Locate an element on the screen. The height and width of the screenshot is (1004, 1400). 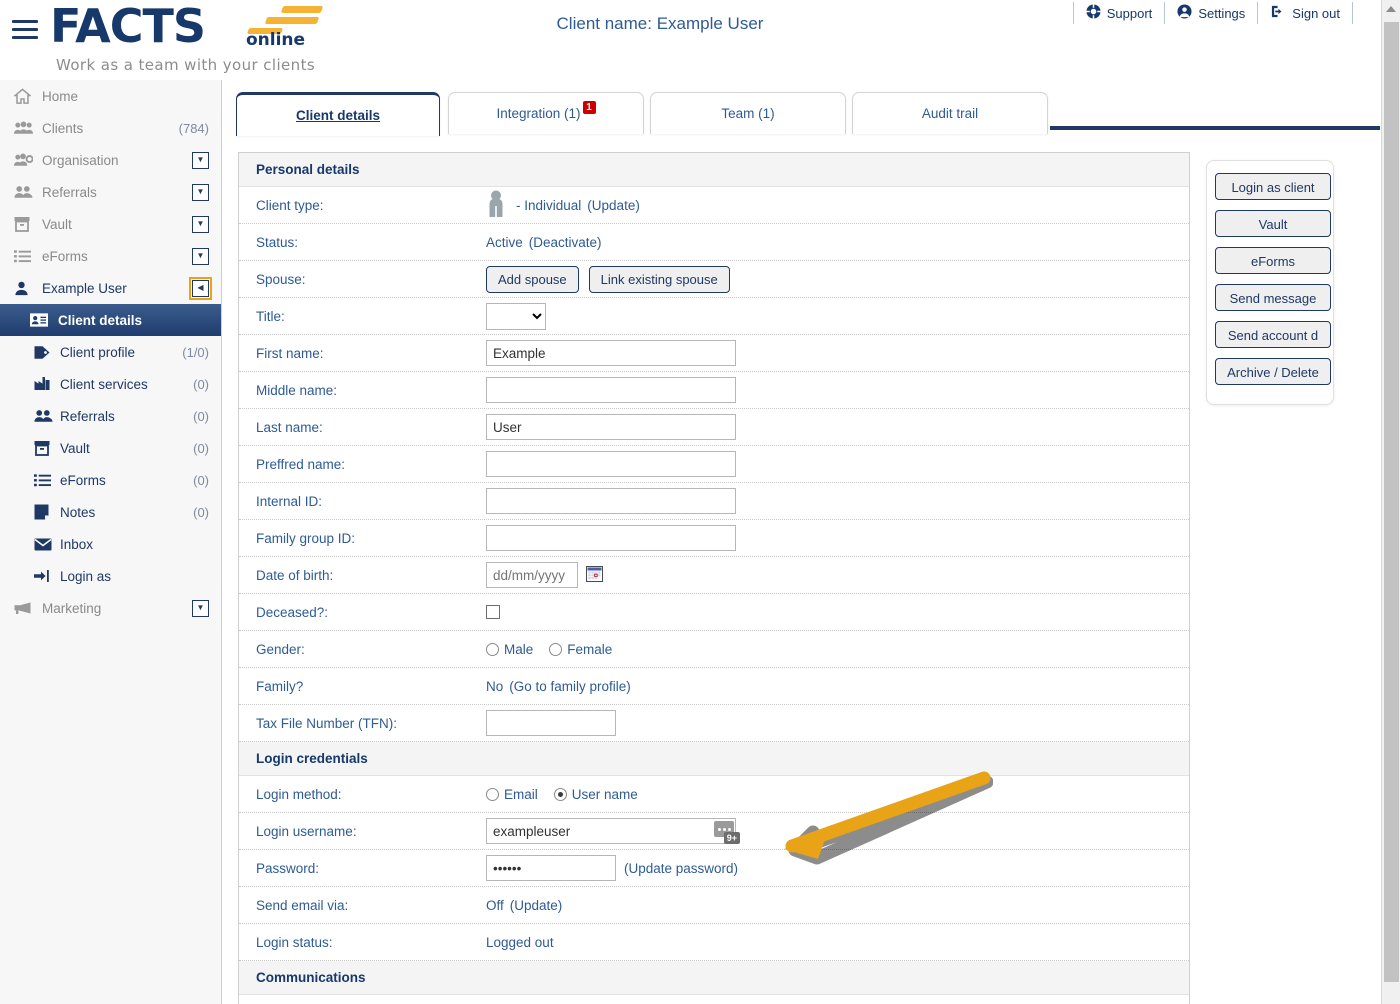
megaphone-icon is located at coordinates (28, 608).